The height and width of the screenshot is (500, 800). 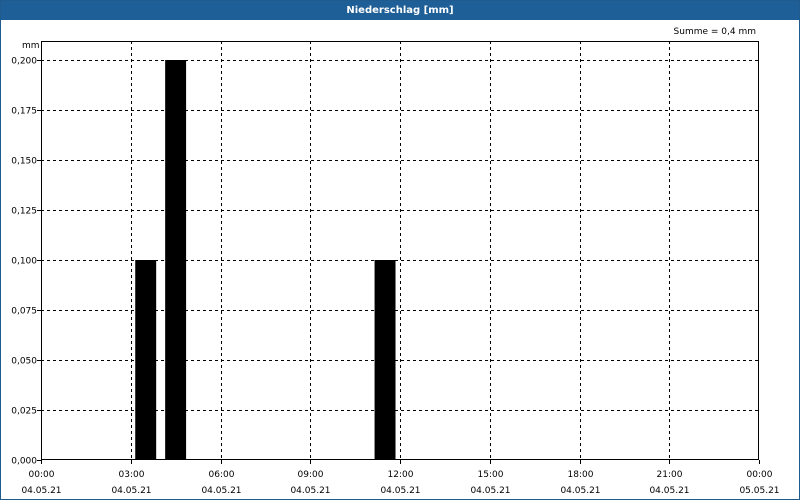 What do you see at coordinates (222, 475) in the screenshot?
I see `x-tick-time-label: 06:00` at bounding box center [222, 475].